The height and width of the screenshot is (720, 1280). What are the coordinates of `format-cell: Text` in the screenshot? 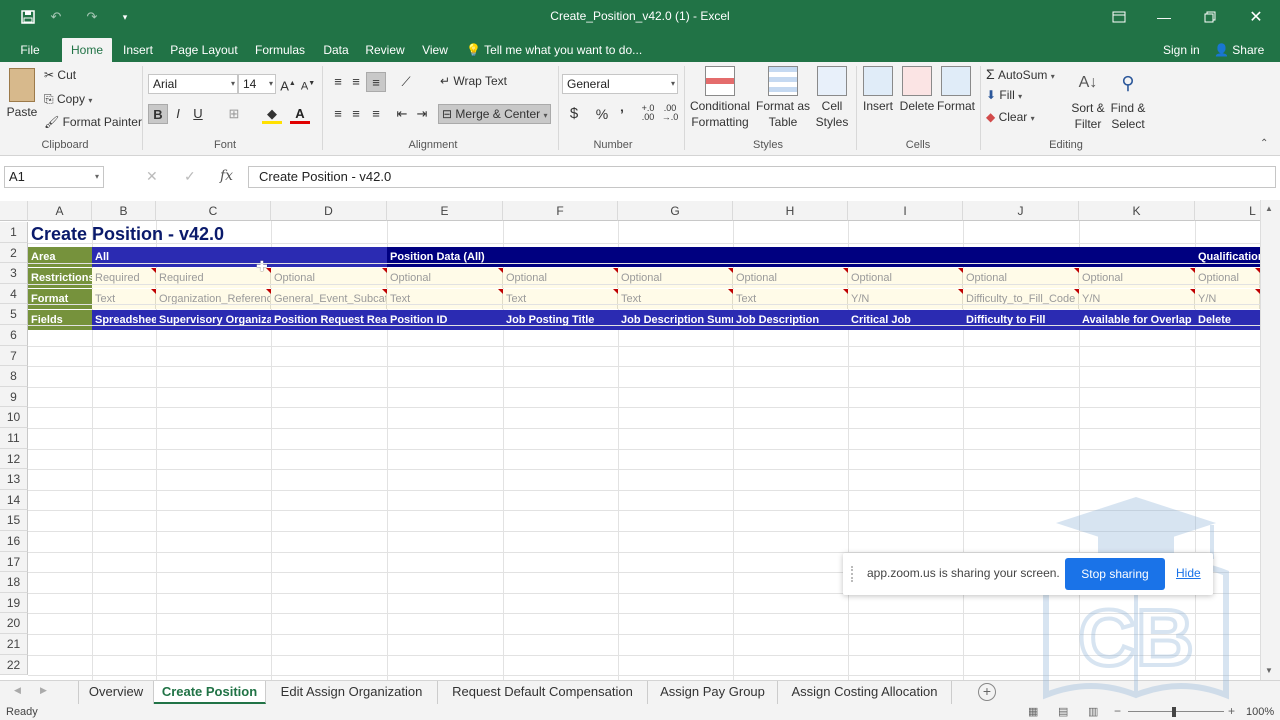 It's located at (790, 299).